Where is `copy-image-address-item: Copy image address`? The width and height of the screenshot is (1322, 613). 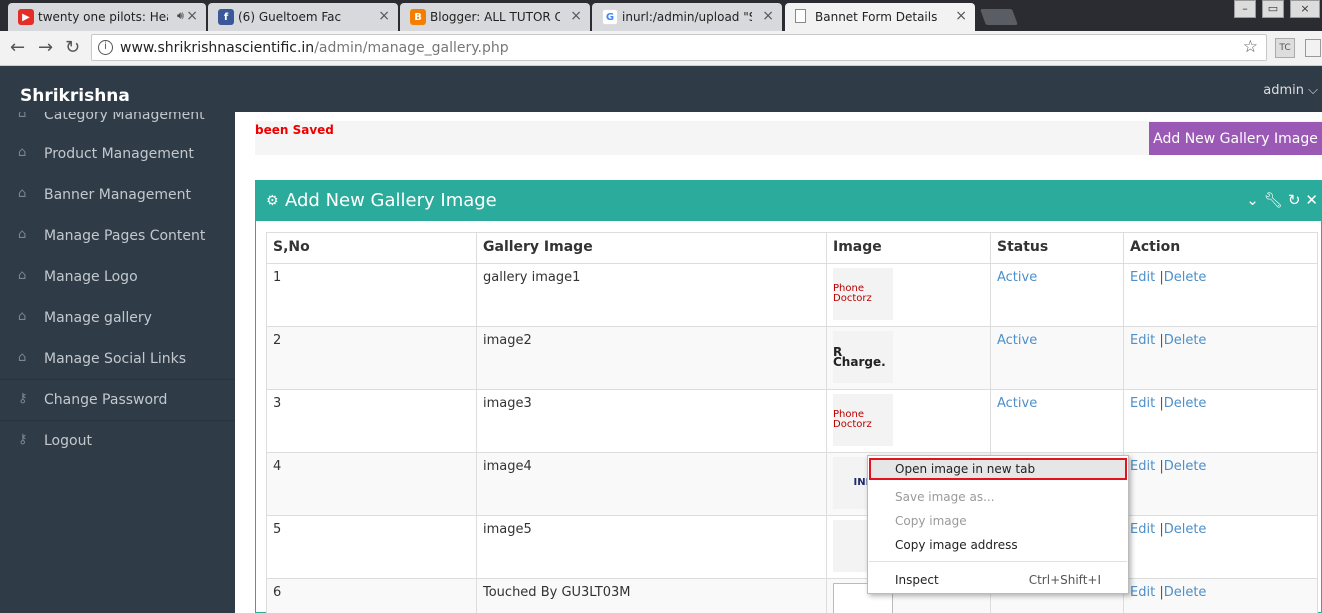 copy-image-address-item: Copy image address is located at coordinates (998, 545).